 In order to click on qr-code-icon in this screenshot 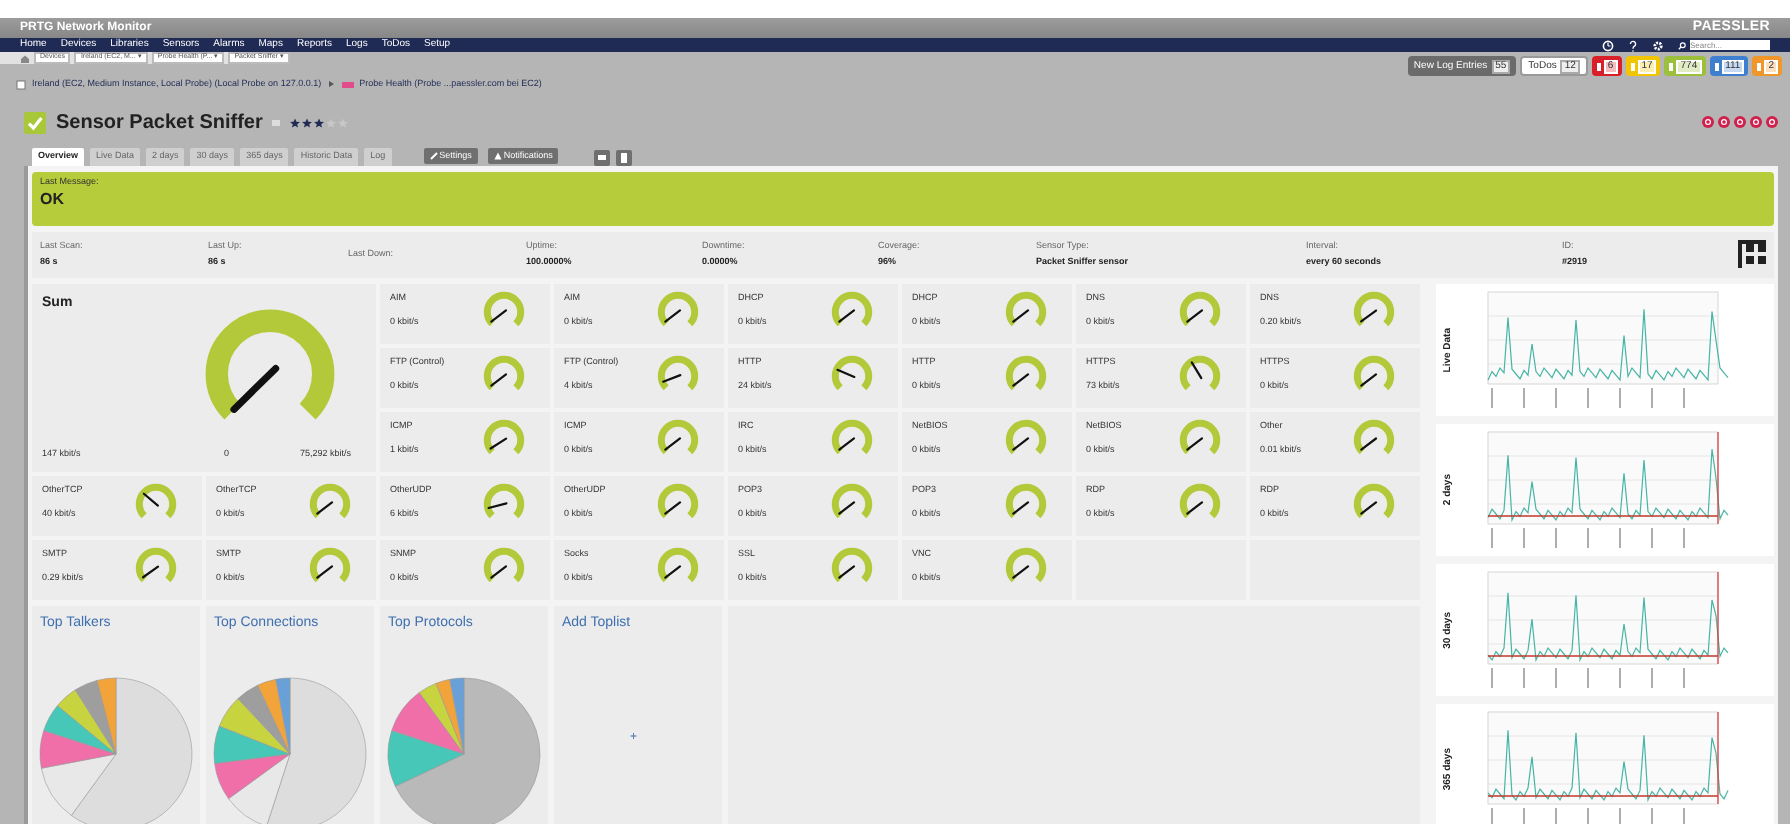, I will do `click(1752, 254)`.